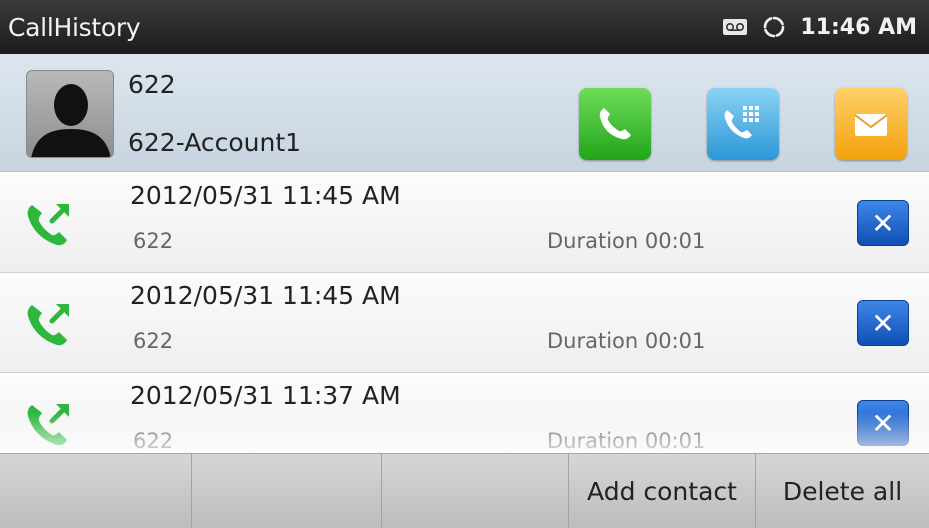 The width and height of the screenshot is (929, 528). I want to click on avatar, so click(70, 114).